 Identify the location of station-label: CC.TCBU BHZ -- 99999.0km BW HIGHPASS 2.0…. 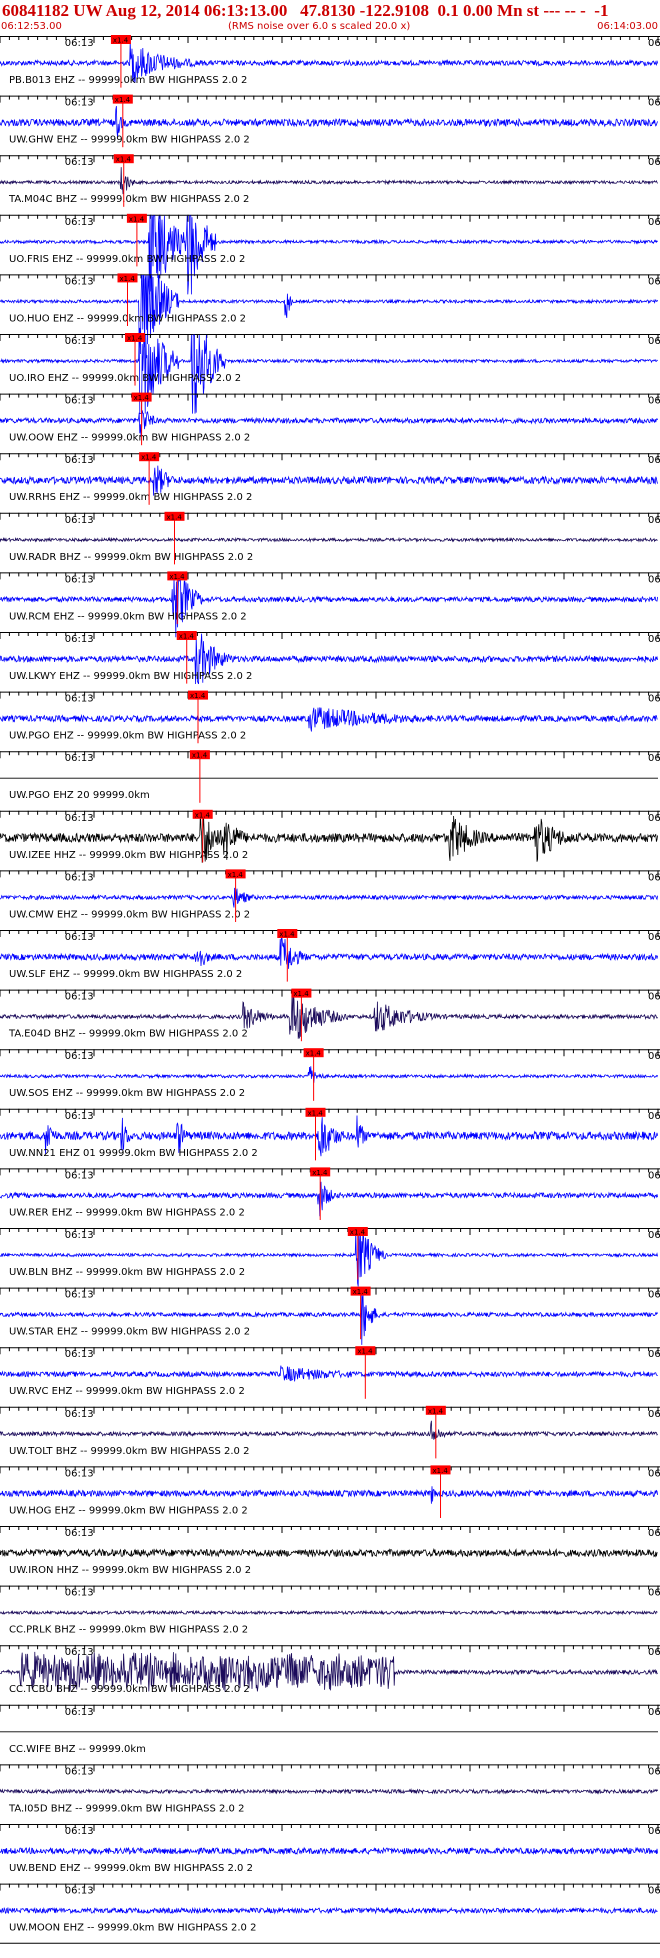
(129, 1689).